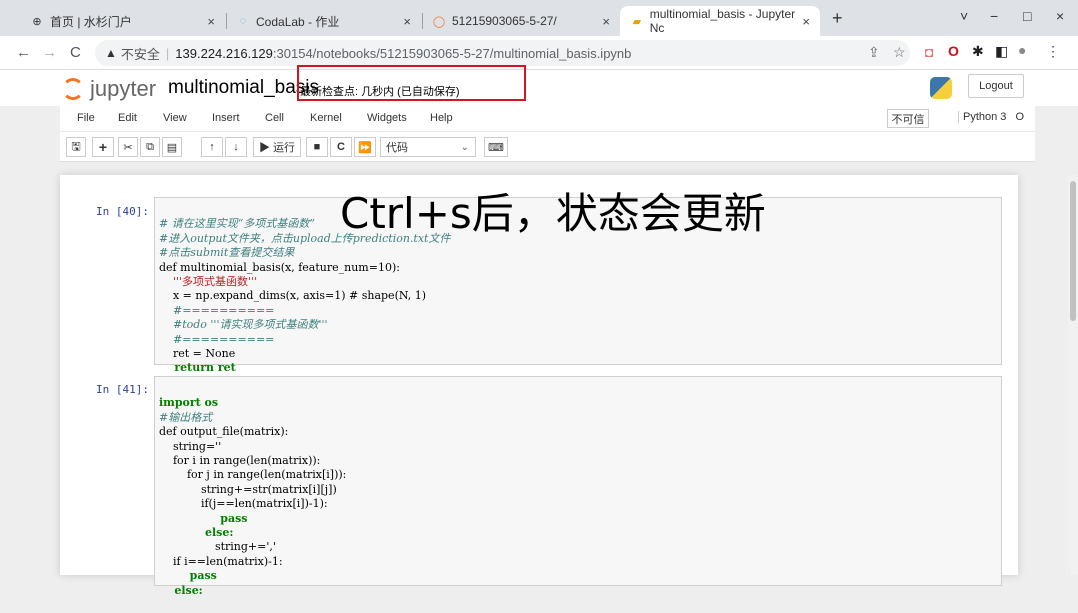 The image size is (1078, 613). I want to click on jupyter-logo-text: jupyter, so click(123, 88).